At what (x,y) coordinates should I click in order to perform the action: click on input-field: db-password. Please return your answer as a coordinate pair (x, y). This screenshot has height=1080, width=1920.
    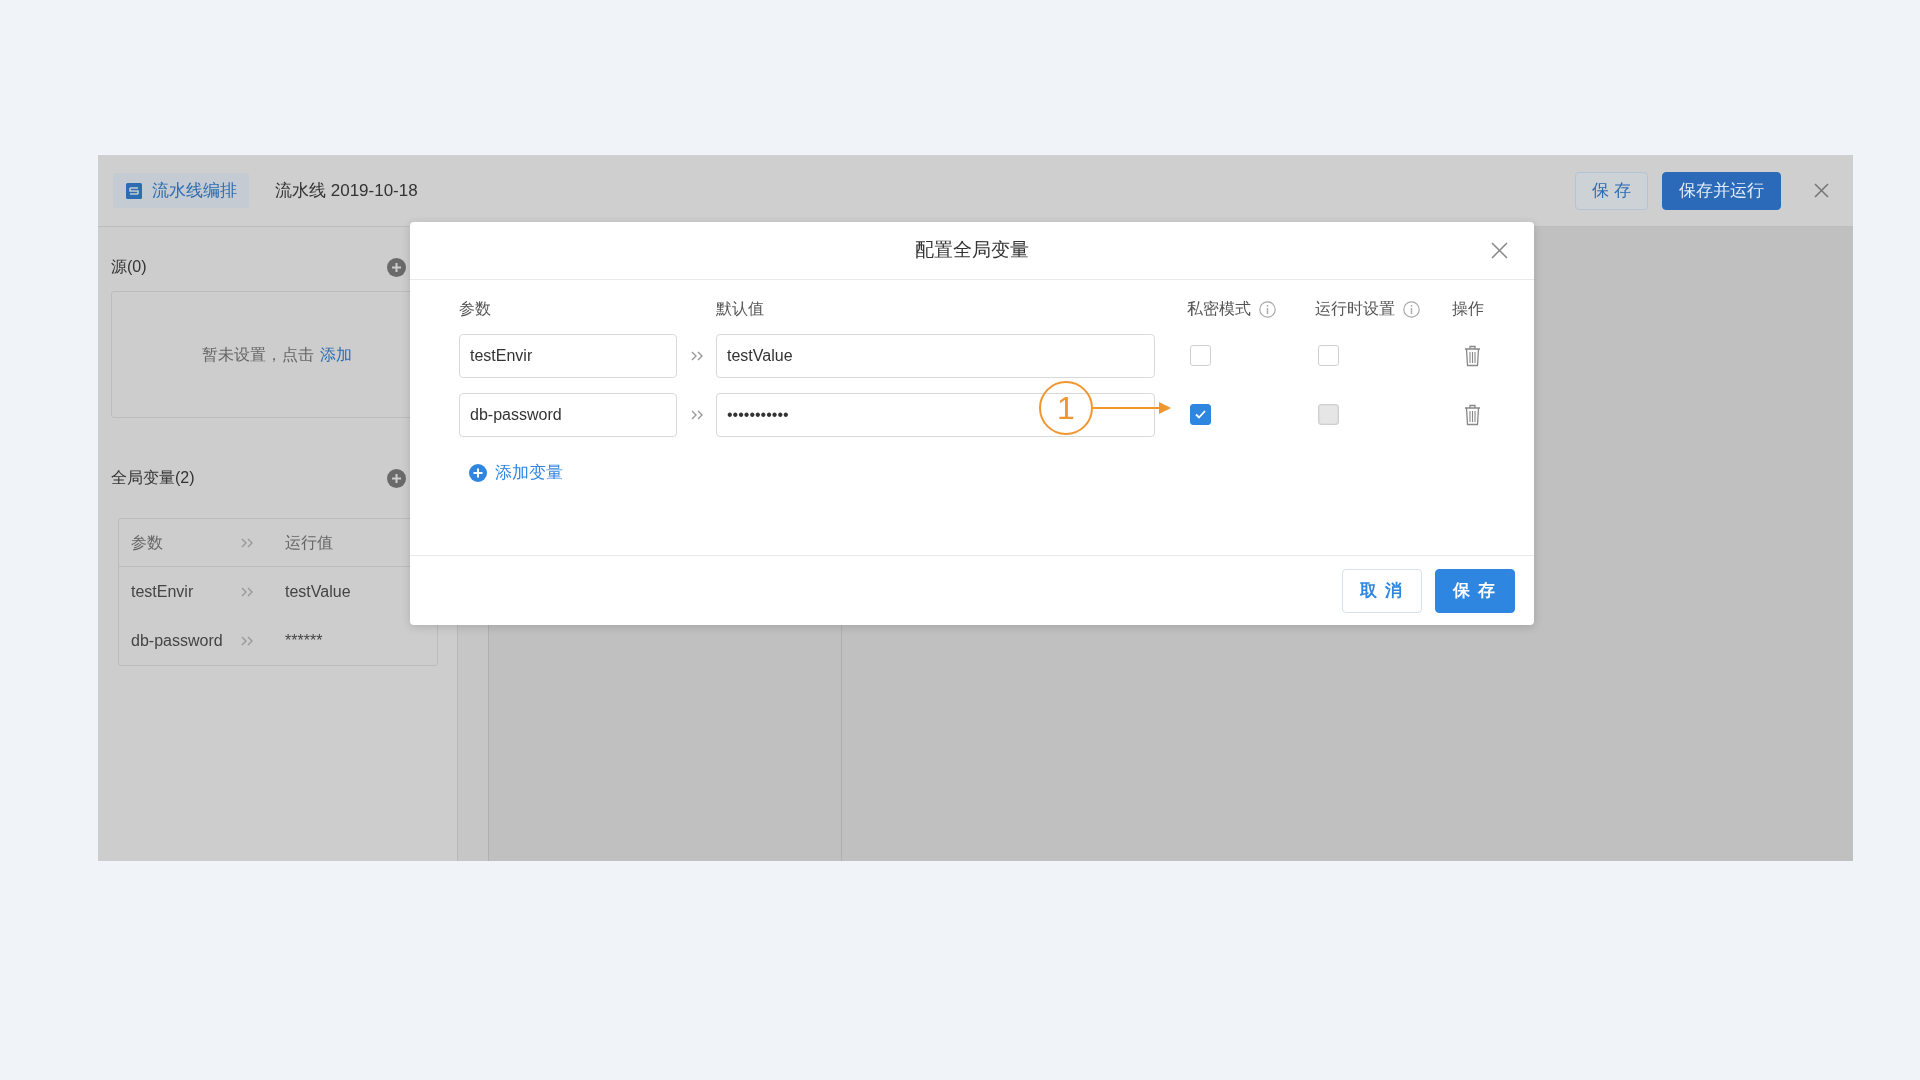
    Looking at the image, I should click on (568, 414).